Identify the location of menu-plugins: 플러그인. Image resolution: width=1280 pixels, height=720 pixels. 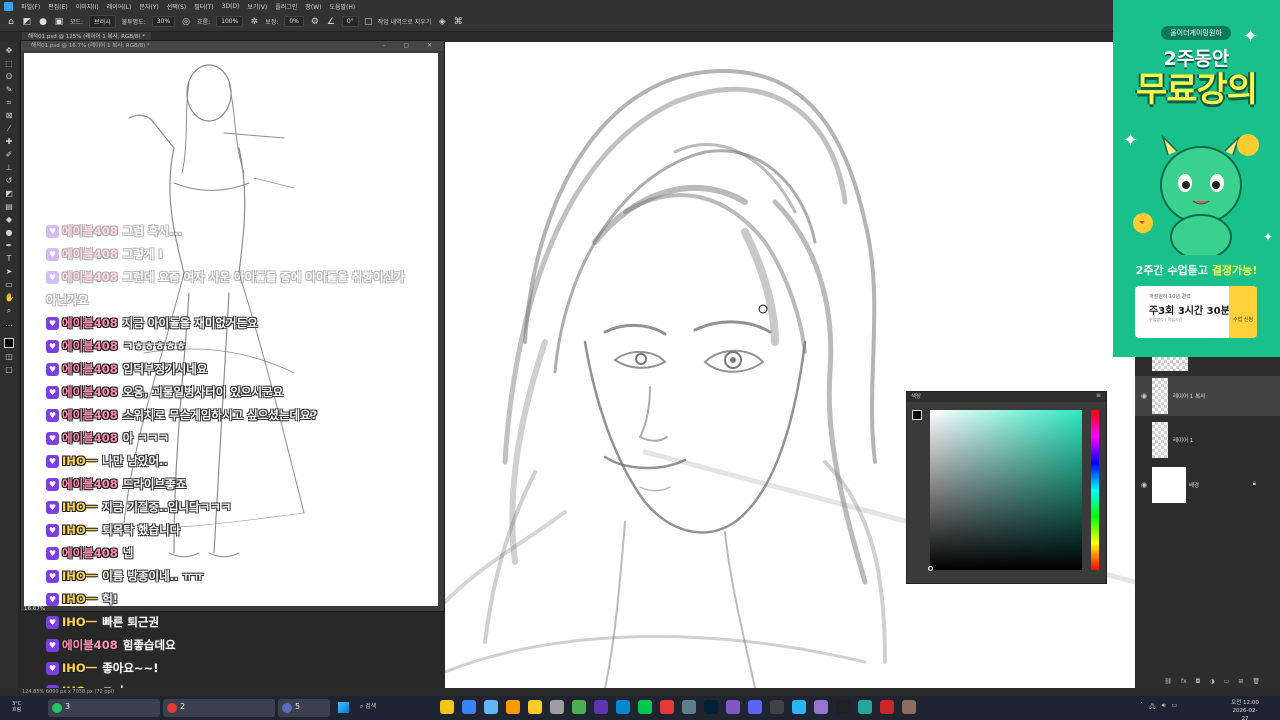
(286, 6).